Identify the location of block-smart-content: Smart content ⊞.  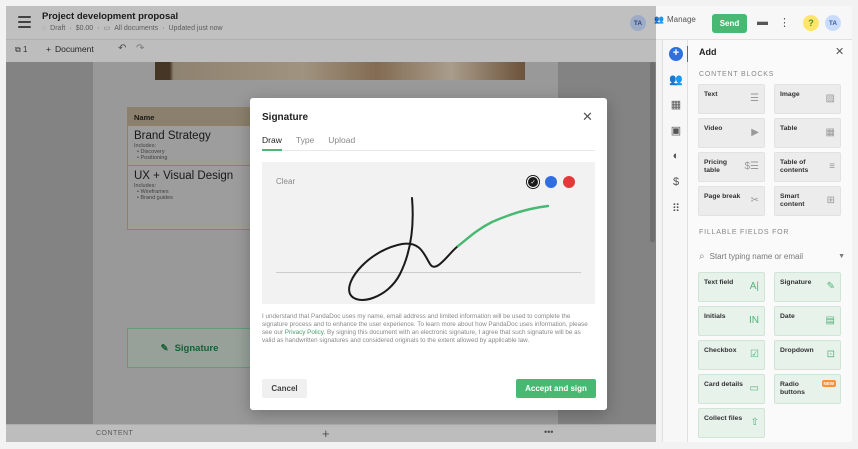
(807, 201).